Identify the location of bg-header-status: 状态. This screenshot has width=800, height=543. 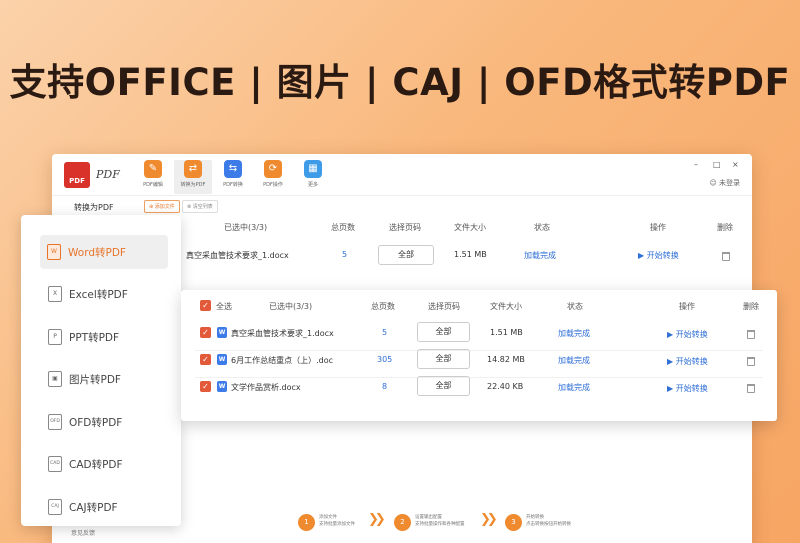
(542, 227).